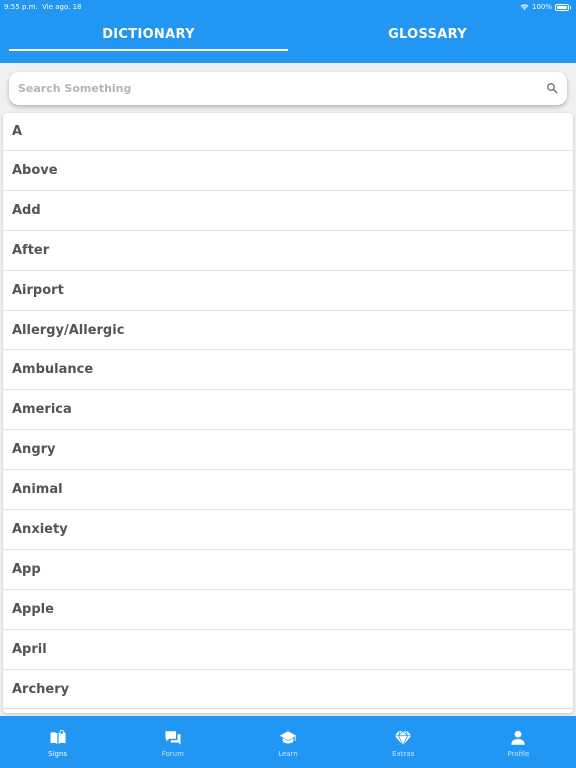  I want to click on list-item: Ambulance, so click(288, 370).